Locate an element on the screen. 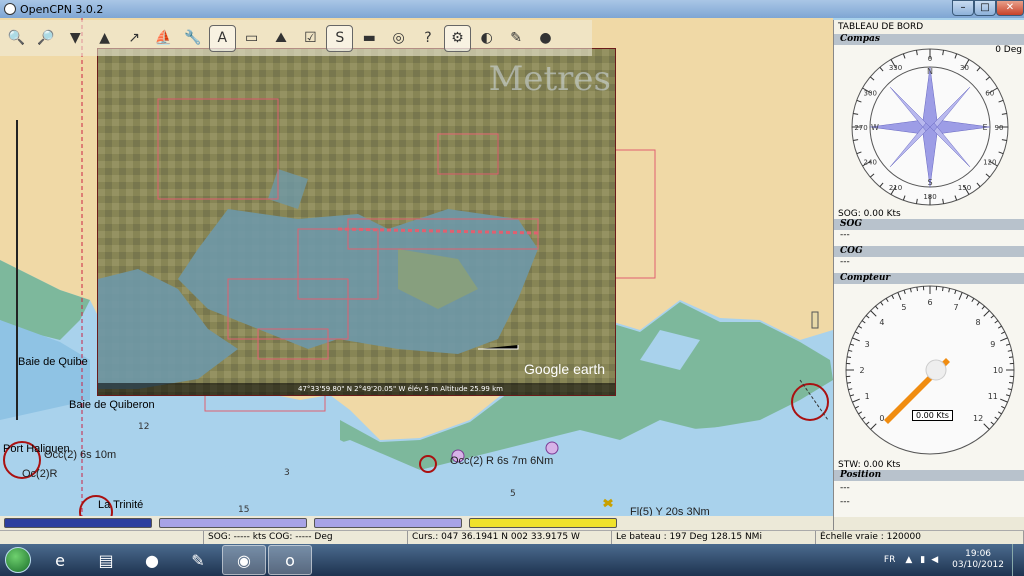 The width and height of the screenshot is (1024, 576). file-explorer-taskbar-button: ▤ is located at coordinates (106, 560).